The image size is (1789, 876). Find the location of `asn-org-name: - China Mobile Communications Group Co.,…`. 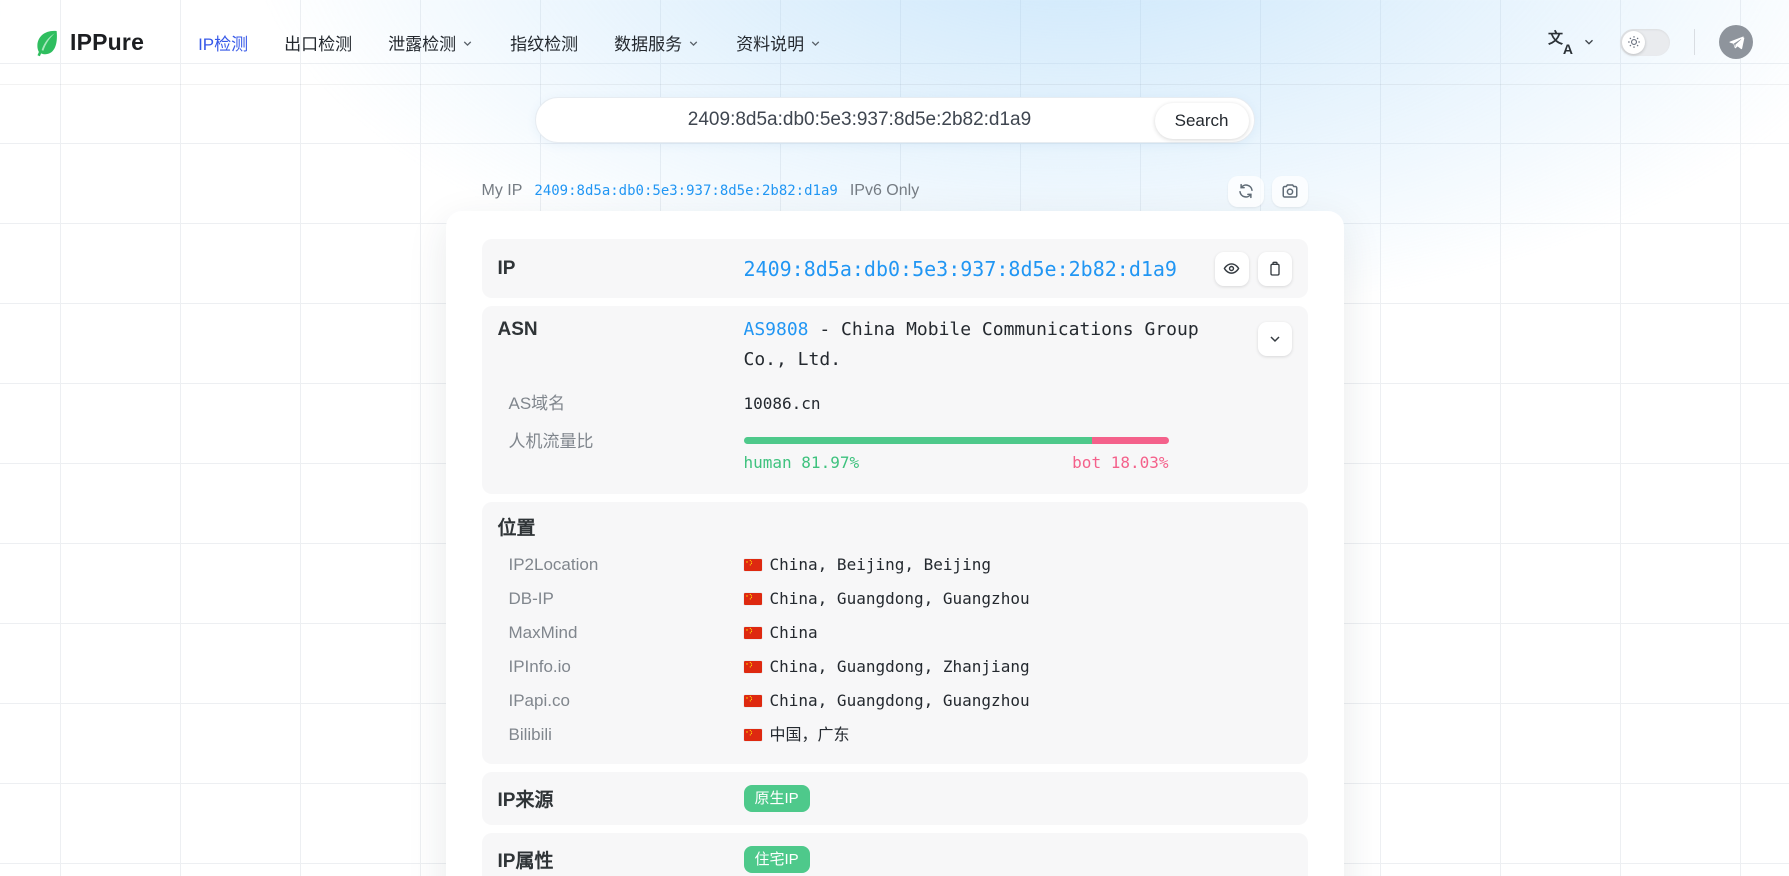

asn-org-name: - China Mobile Communications Group Co.,… is located at coordinates (971, 344).